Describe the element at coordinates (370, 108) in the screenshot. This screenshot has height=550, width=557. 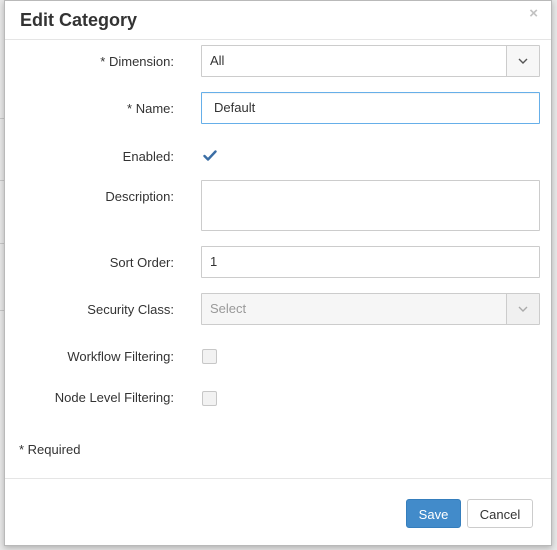
I see `name-input: Default` at that location.